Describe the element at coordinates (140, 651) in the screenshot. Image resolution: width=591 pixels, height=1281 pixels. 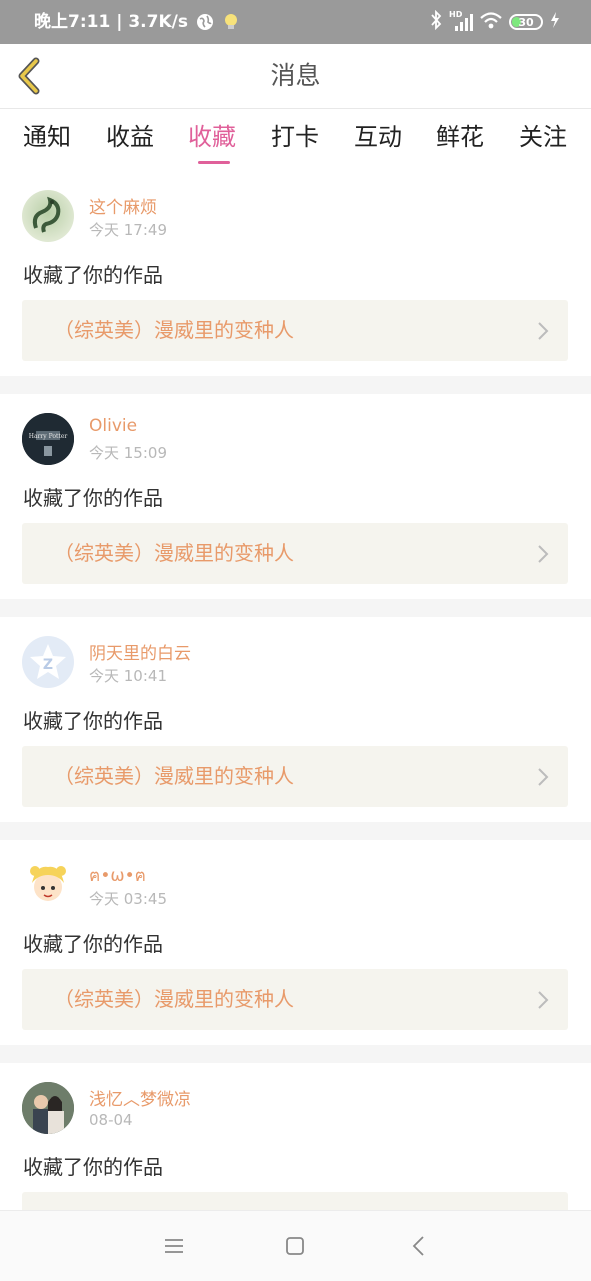
I see `username: 阴天里的白云` at that location.